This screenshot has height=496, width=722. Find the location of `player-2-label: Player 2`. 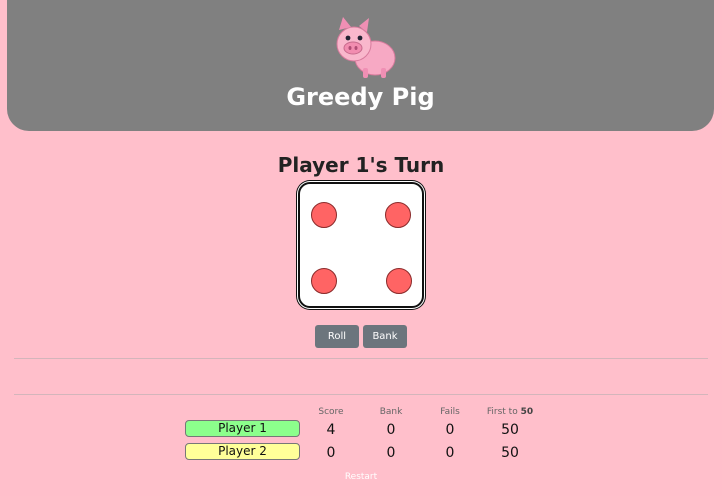

player-2-label: Player 2 is located at coordinates (242, 451).